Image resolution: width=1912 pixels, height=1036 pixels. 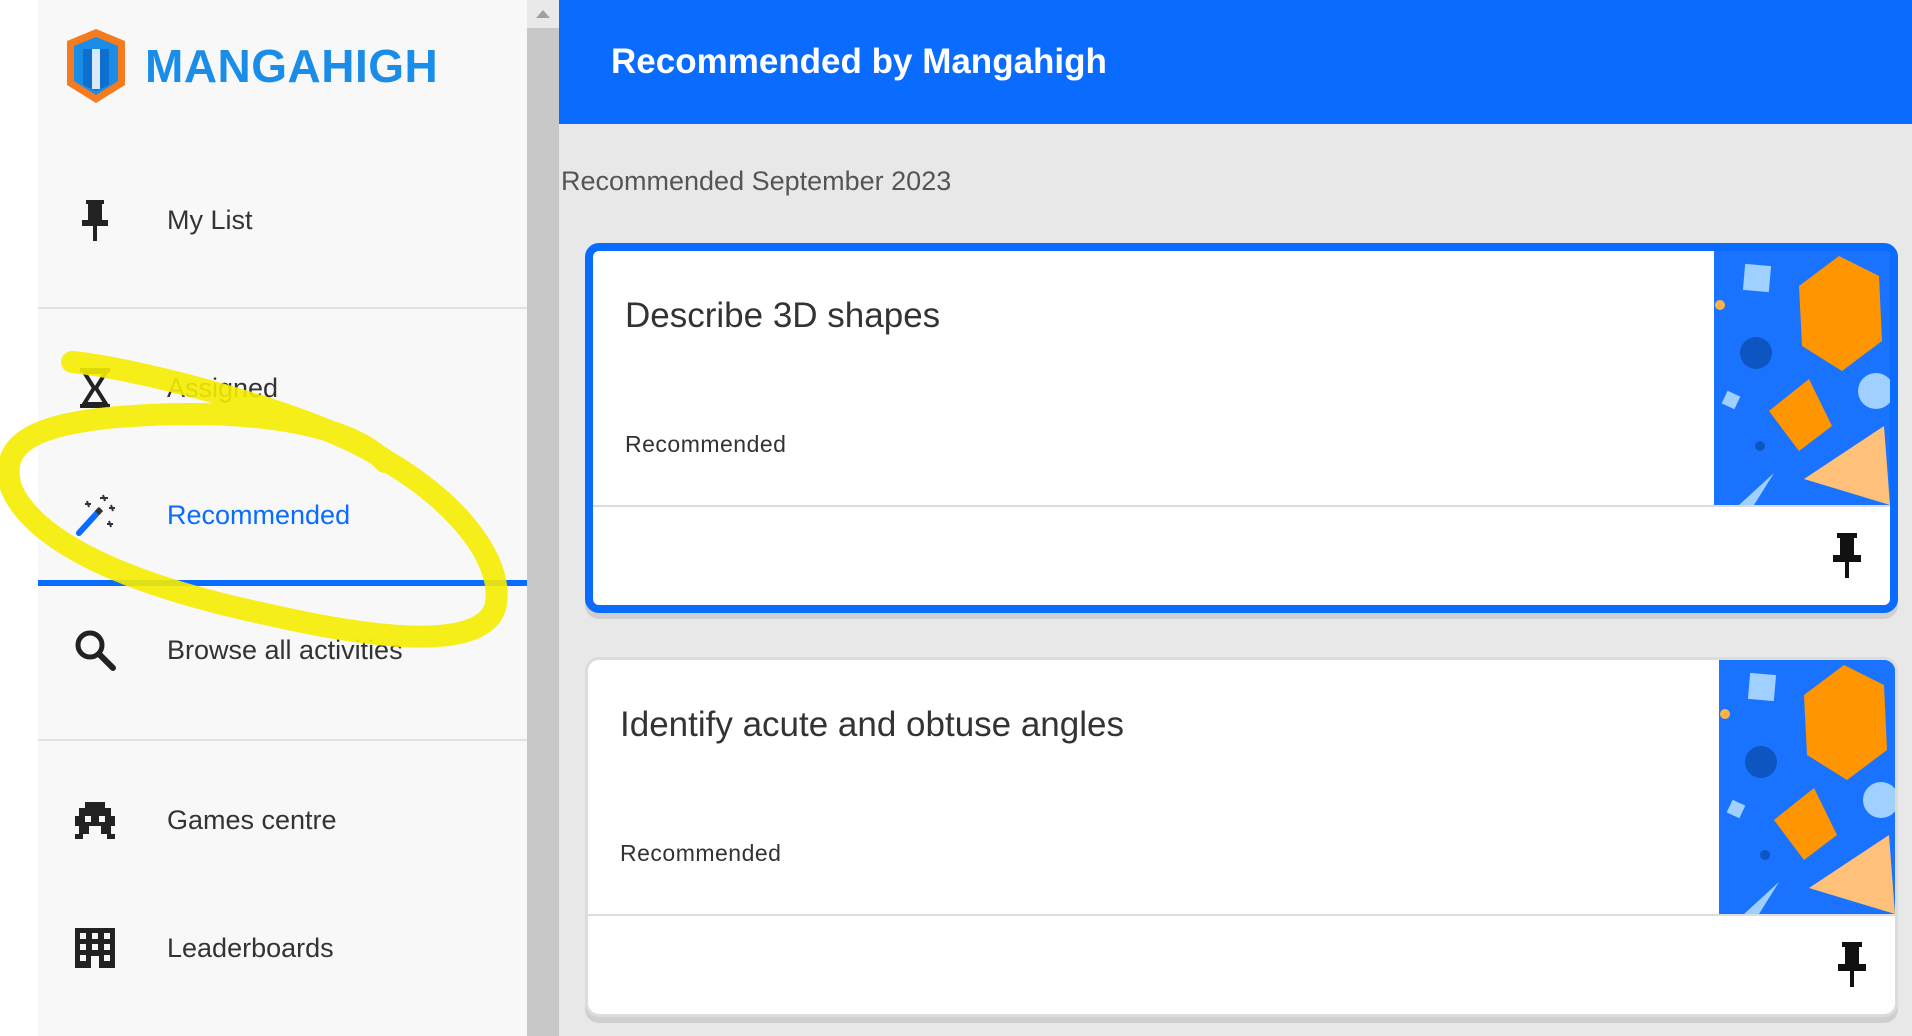 What do you see at coordinates (1235, 62) in the screenshot?
I see `page-header: Recommended by Mangahigh` at bounding box center [1235, 62].